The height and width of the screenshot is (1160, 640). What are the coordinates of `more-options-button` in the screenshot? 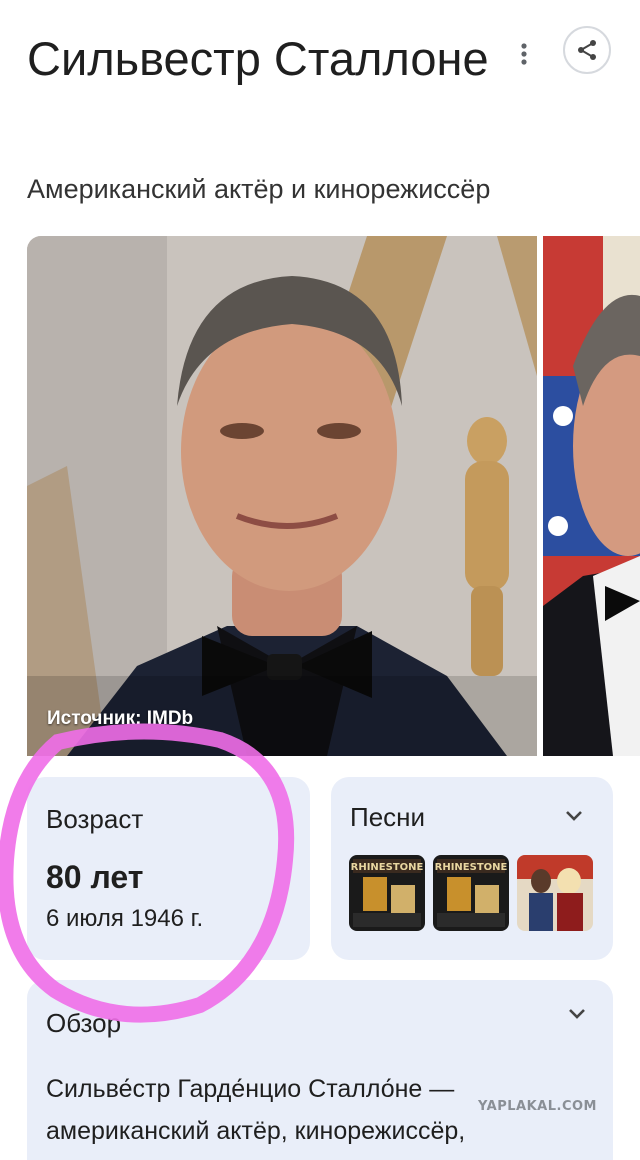 It's located at (524, 54).